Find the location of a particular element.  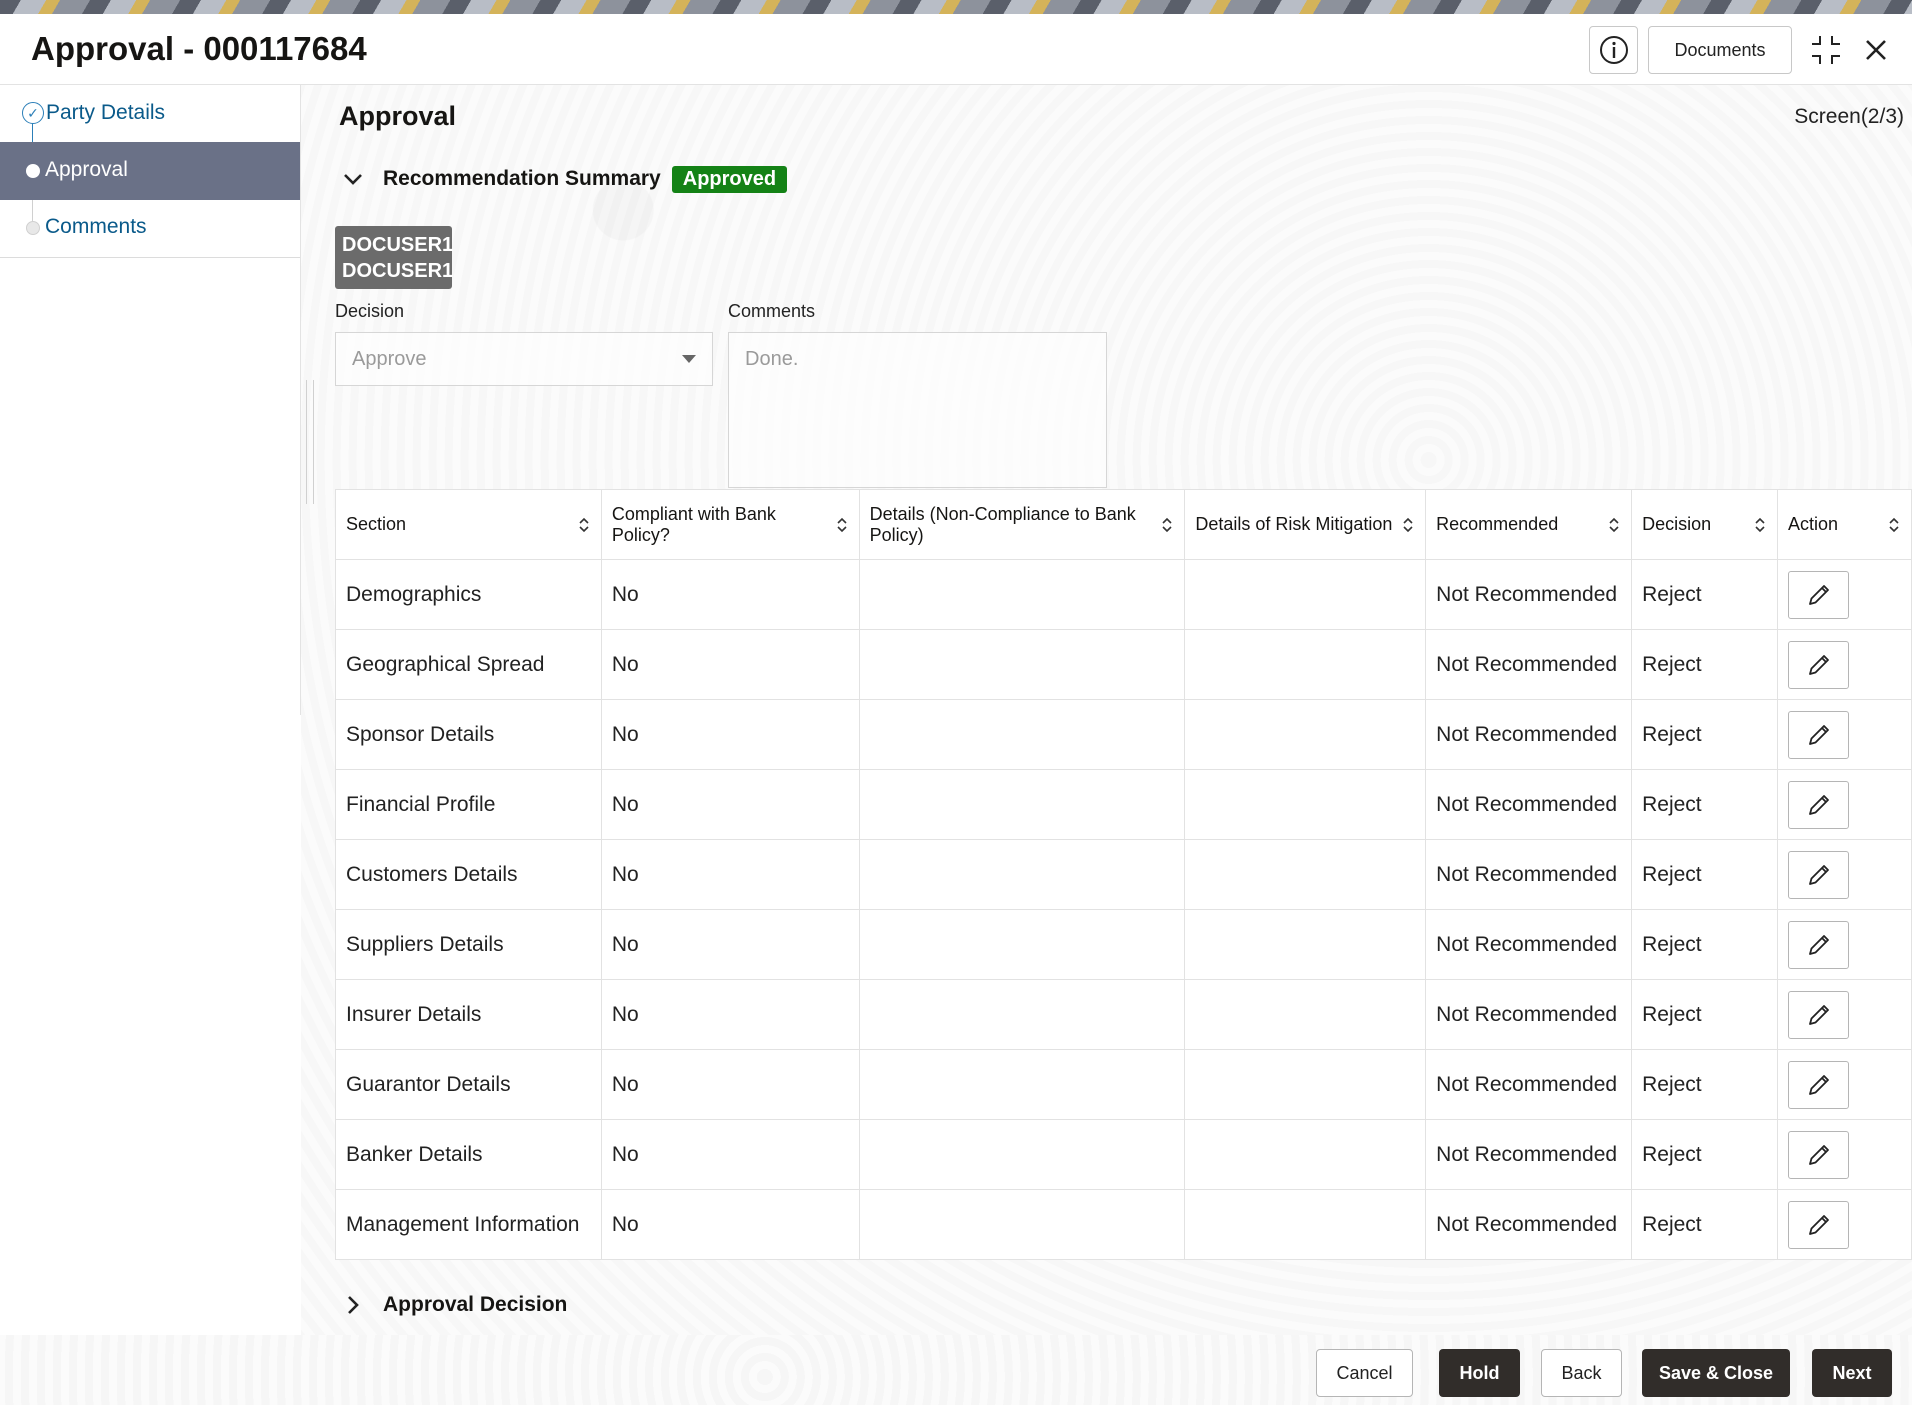

approval-decision-header: Approval Decision is located at coordinates (453, 1305).